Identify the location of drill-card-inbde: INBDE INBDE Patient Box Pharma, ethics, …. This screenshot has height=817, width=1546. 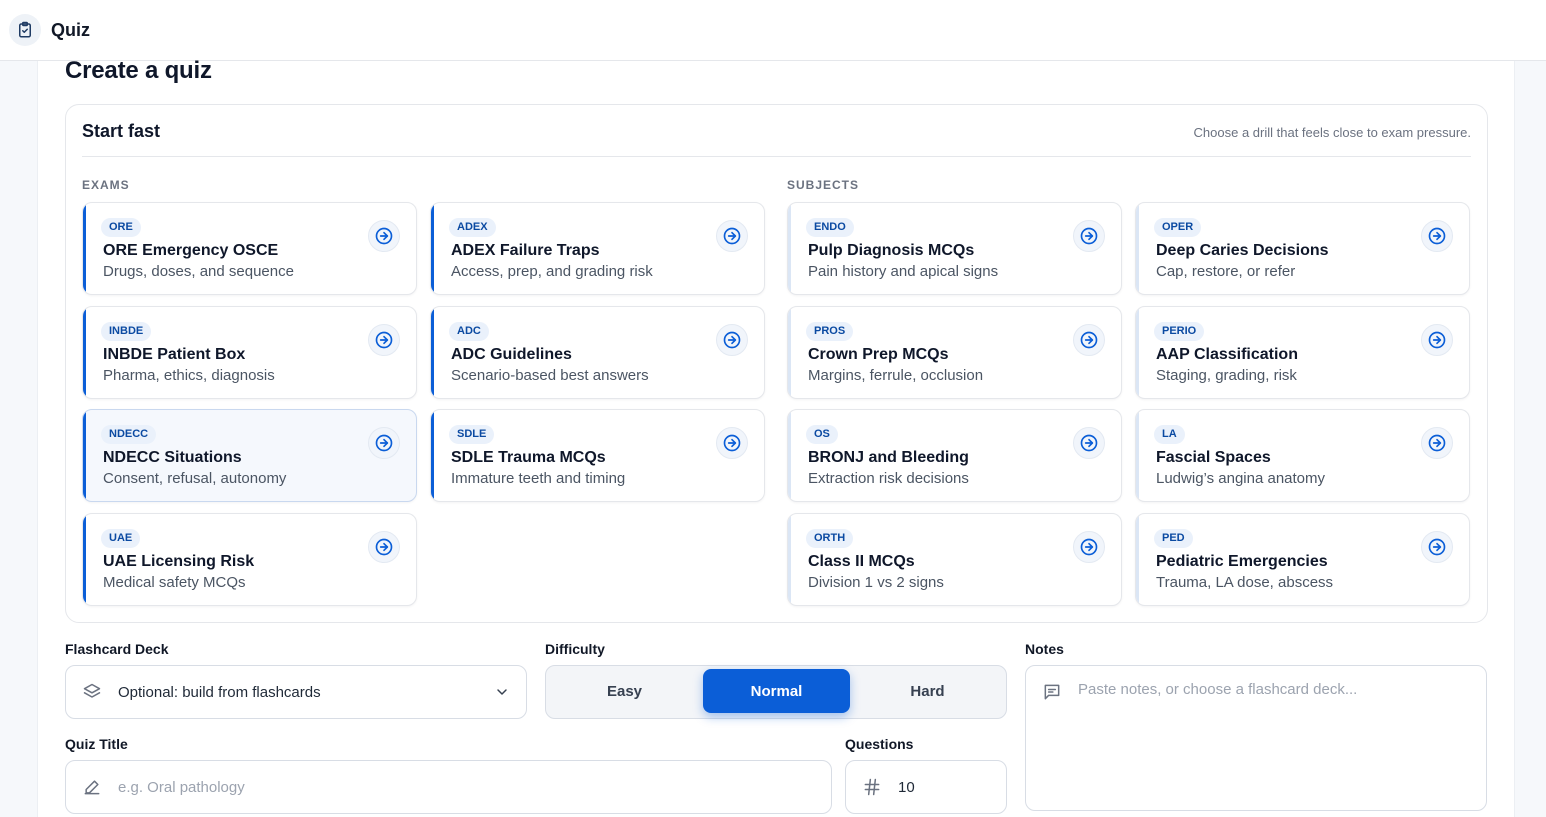
(249, 352).